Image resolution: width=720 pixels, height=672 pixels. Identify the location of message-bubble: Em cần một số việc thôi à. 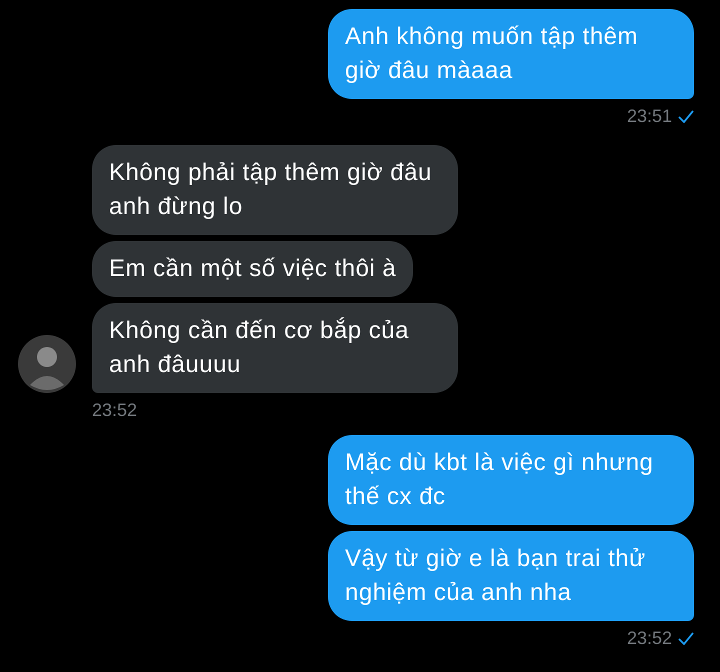
(253, 269).